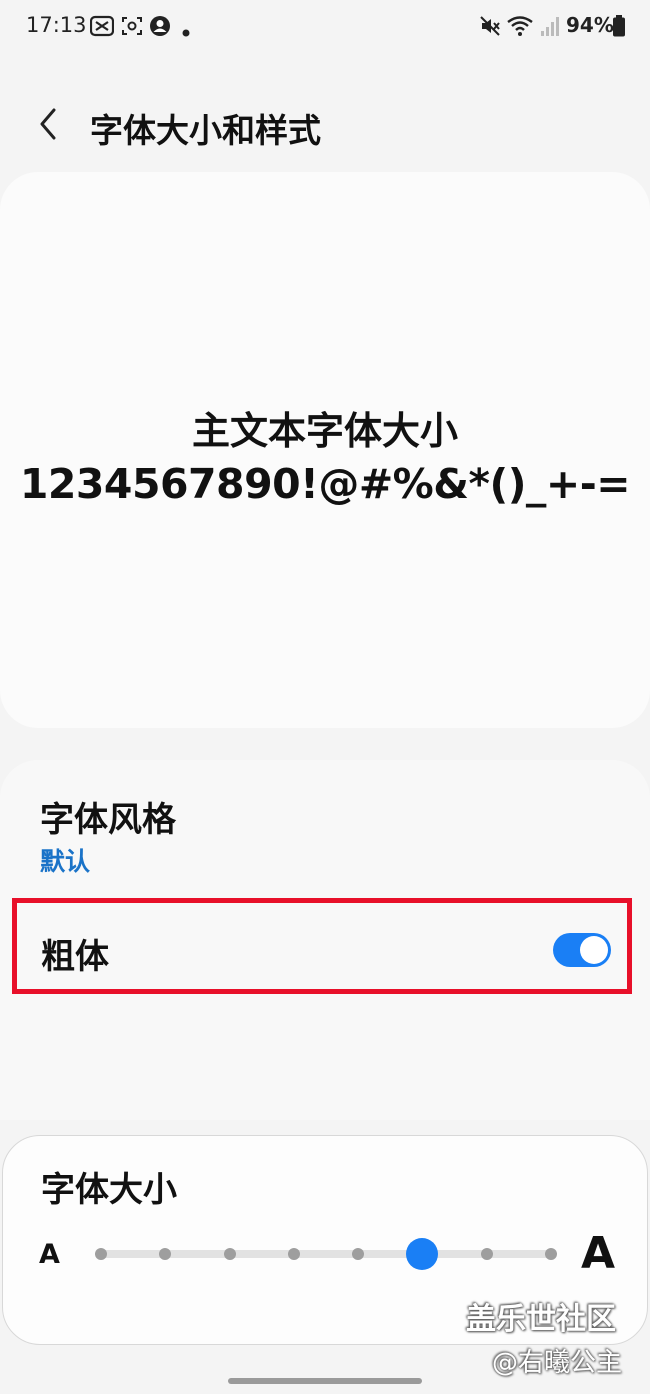 The height and width of the screenshot is (1394, 650). What do you see at coordinates (550, 28) in the screenshot?
I see `signal-icon` at bounding box center [550, 28].